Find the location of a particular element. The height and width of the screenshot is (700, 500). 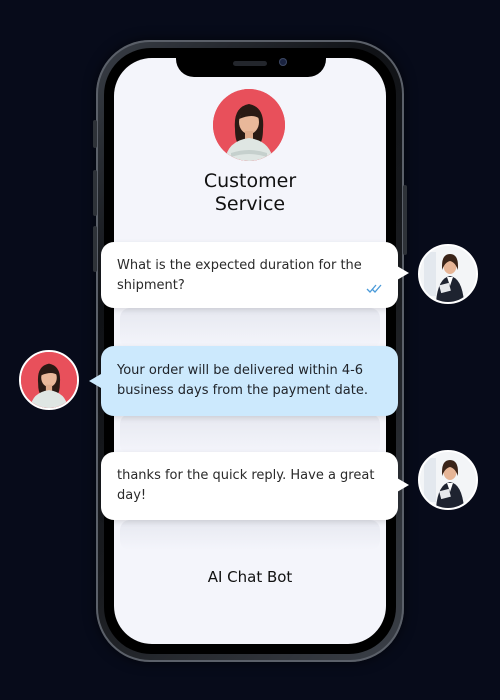

footer-label: AI Chat Bot is located at coordinates (250, 577).